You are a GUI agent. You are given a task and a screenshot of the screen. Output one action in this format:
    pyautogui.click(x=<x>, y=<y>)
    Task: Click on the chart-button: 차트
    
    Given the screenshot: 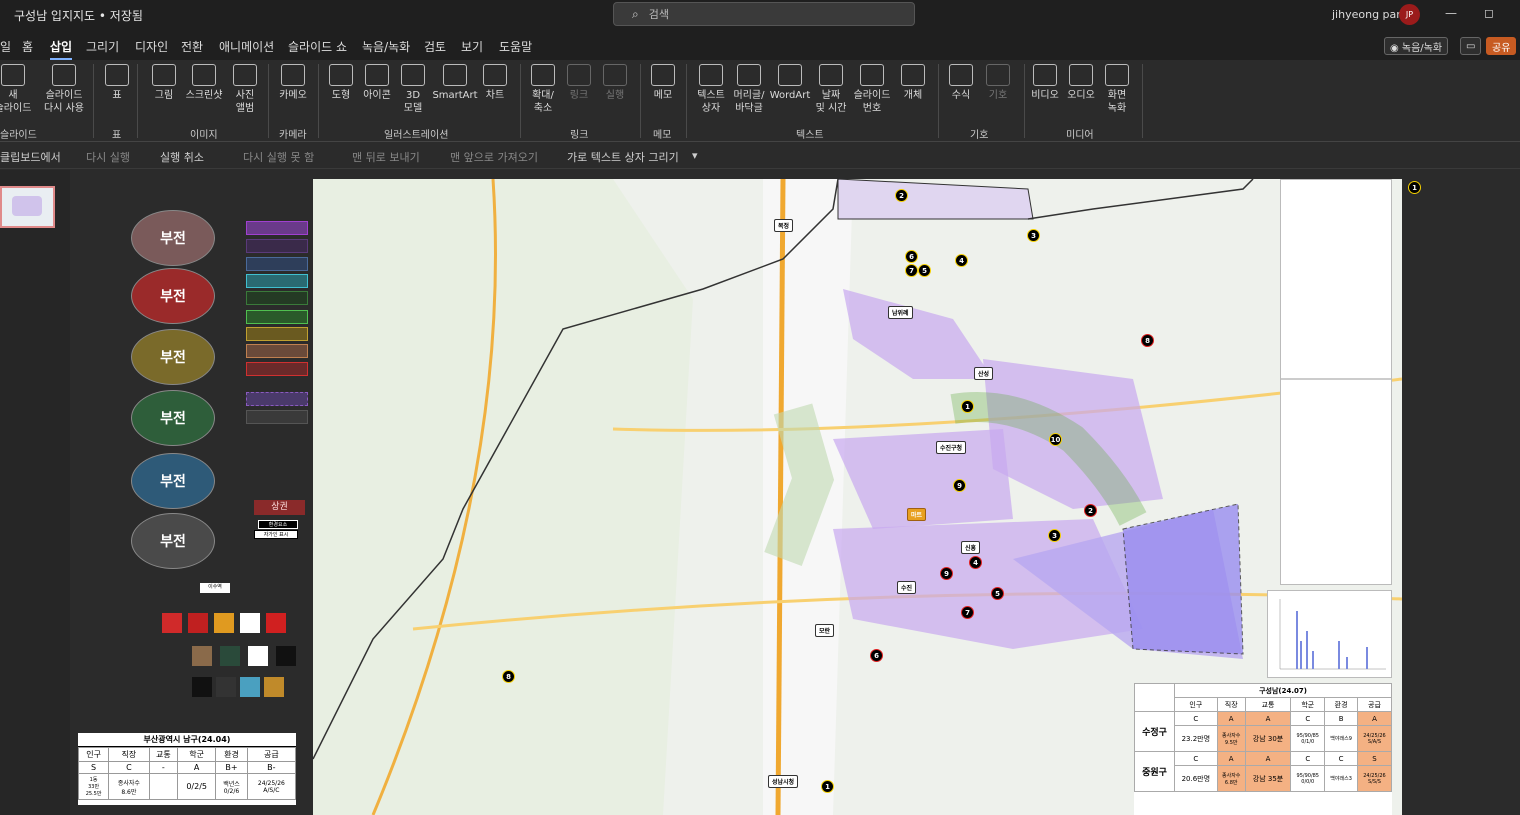 What is the action you would take?
    pyautogui.click(x=495, y=83)
    